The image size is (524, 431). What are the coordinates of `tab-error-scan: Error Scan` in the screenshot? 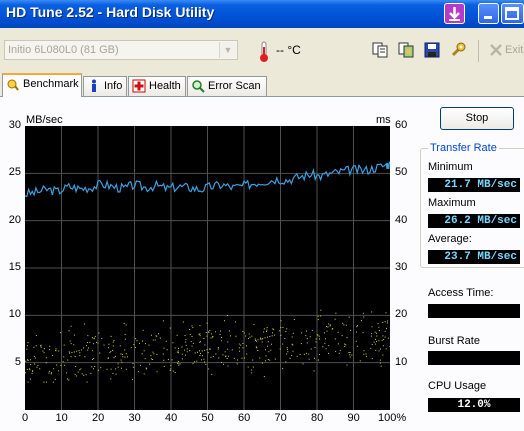 It's located at (227, 86).